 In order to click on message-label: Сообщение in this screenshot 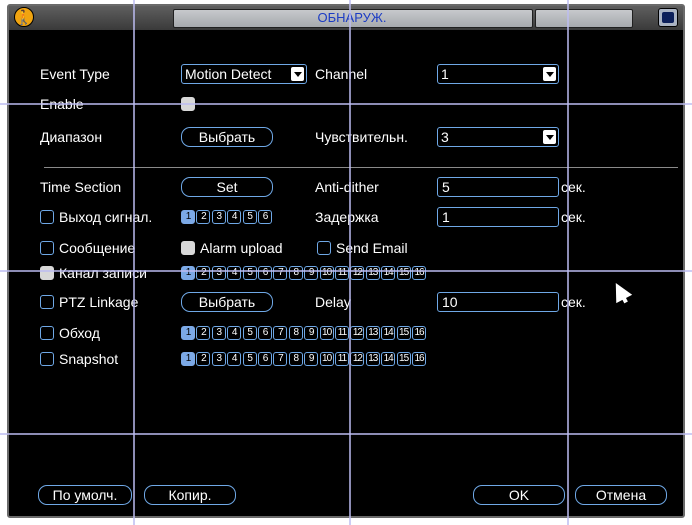, I will do `click(97, 248)`.